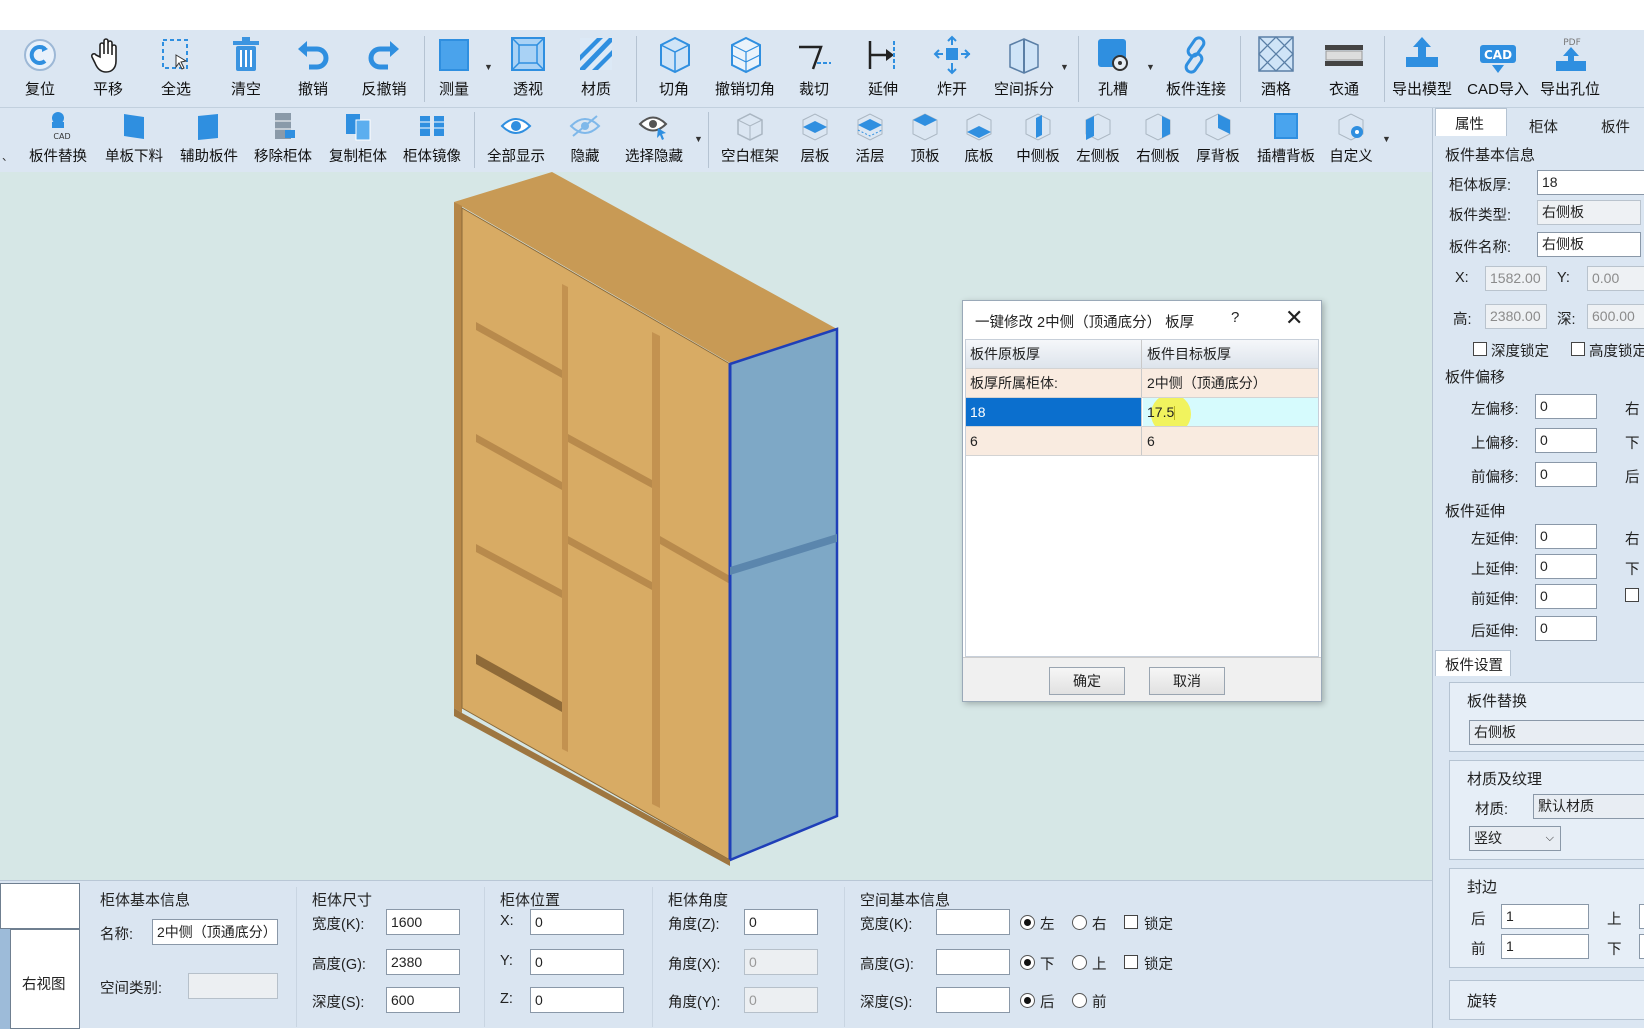 The width and height of the screenshot is (1644, 1029). I want to click on right-view-label: 右视图, so click(44, 983).